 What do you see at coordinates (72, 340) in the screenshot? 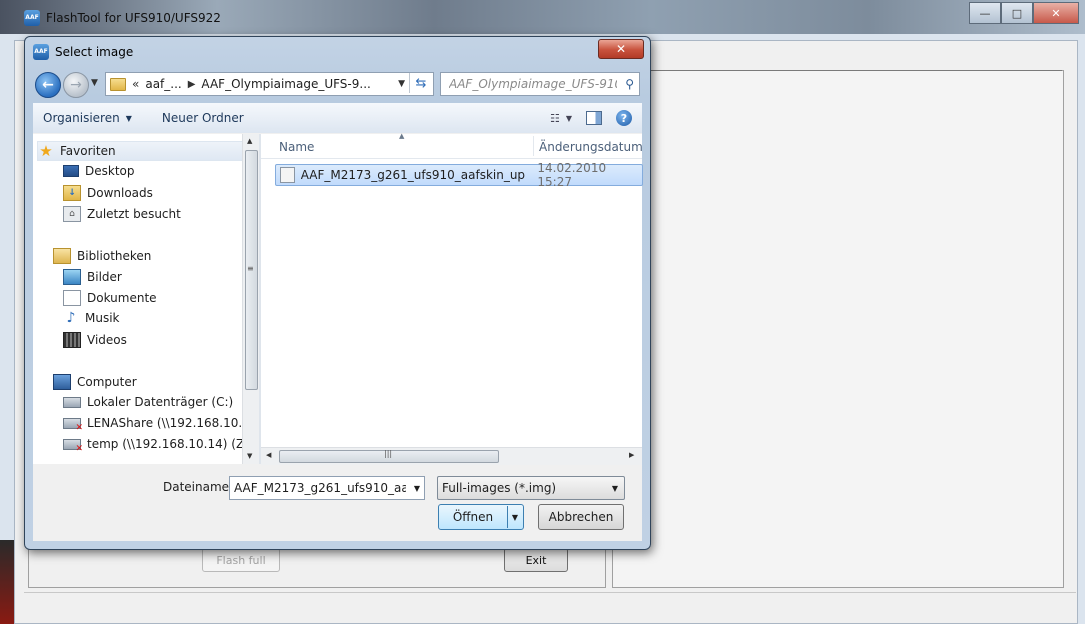
I see `video-film-icon` at bounding box center [72, 340].